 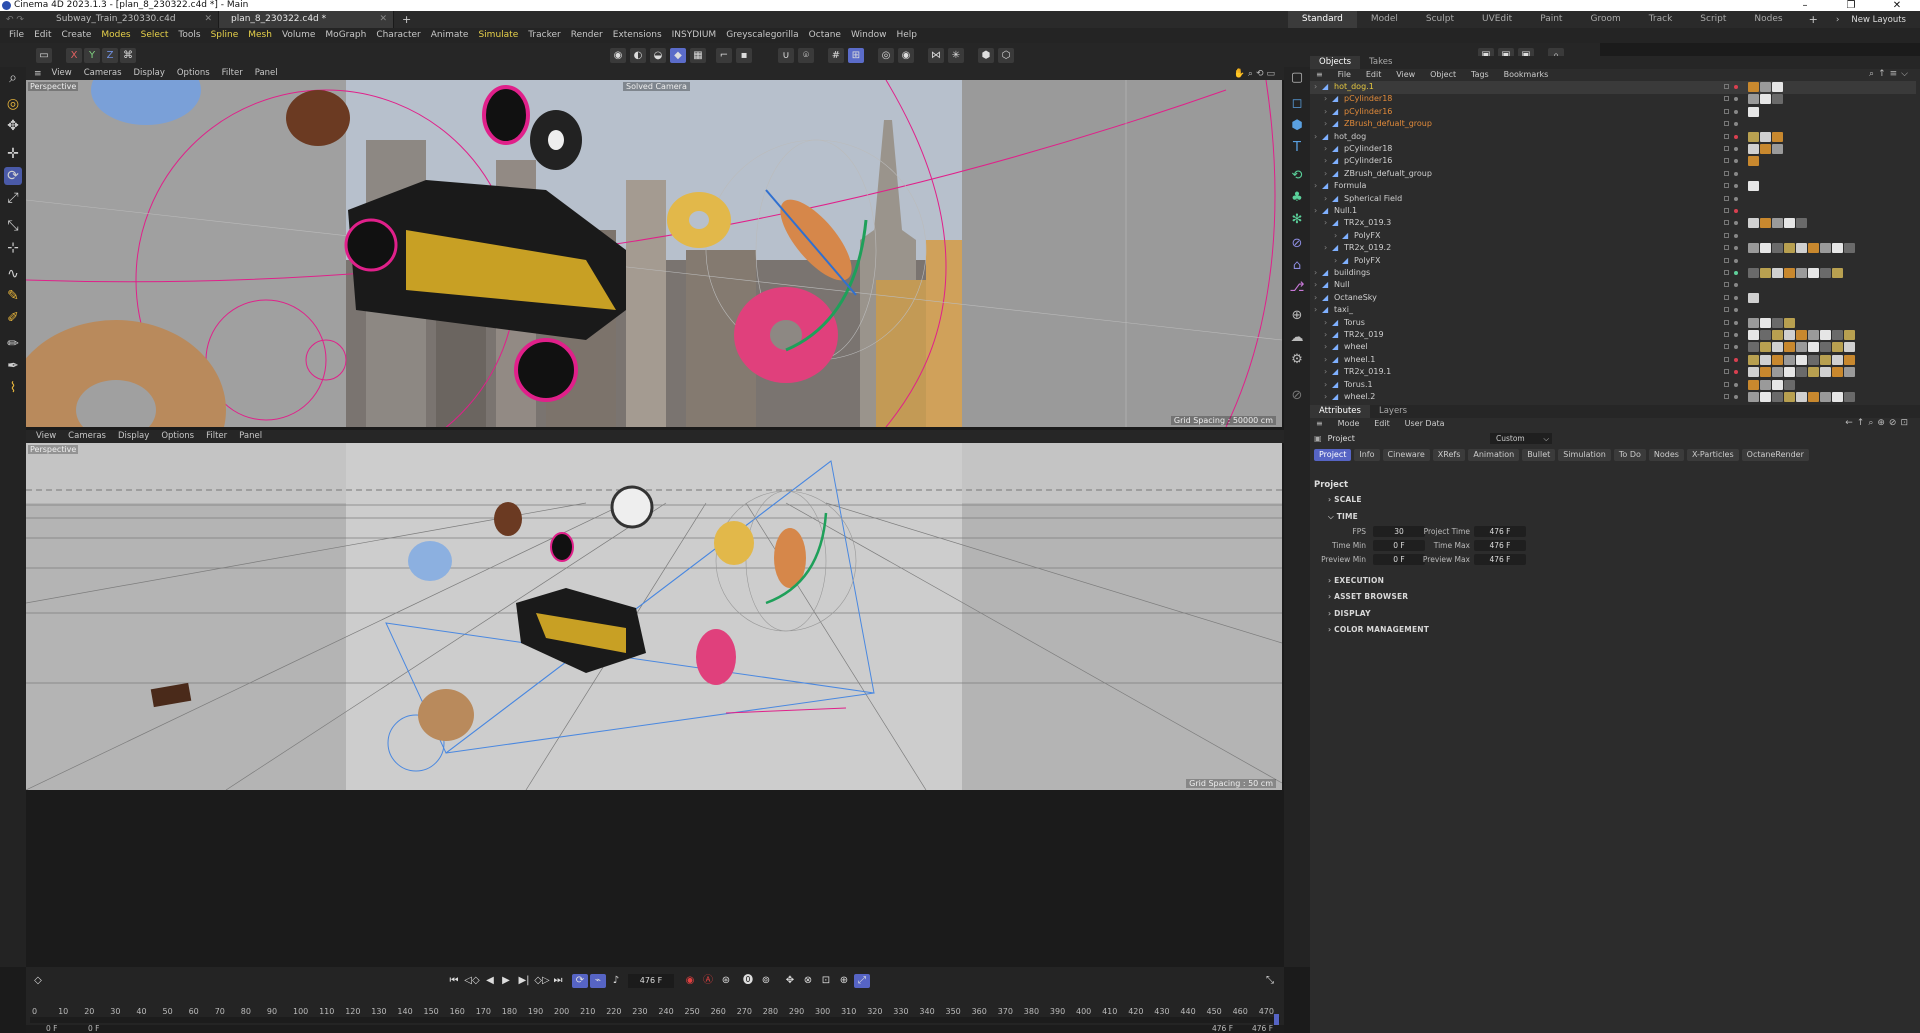 What do you see at coordinates (1500, 545) in the screenshot?
I see `time-max-field: 476 F` at bounding box center [1500, 545].